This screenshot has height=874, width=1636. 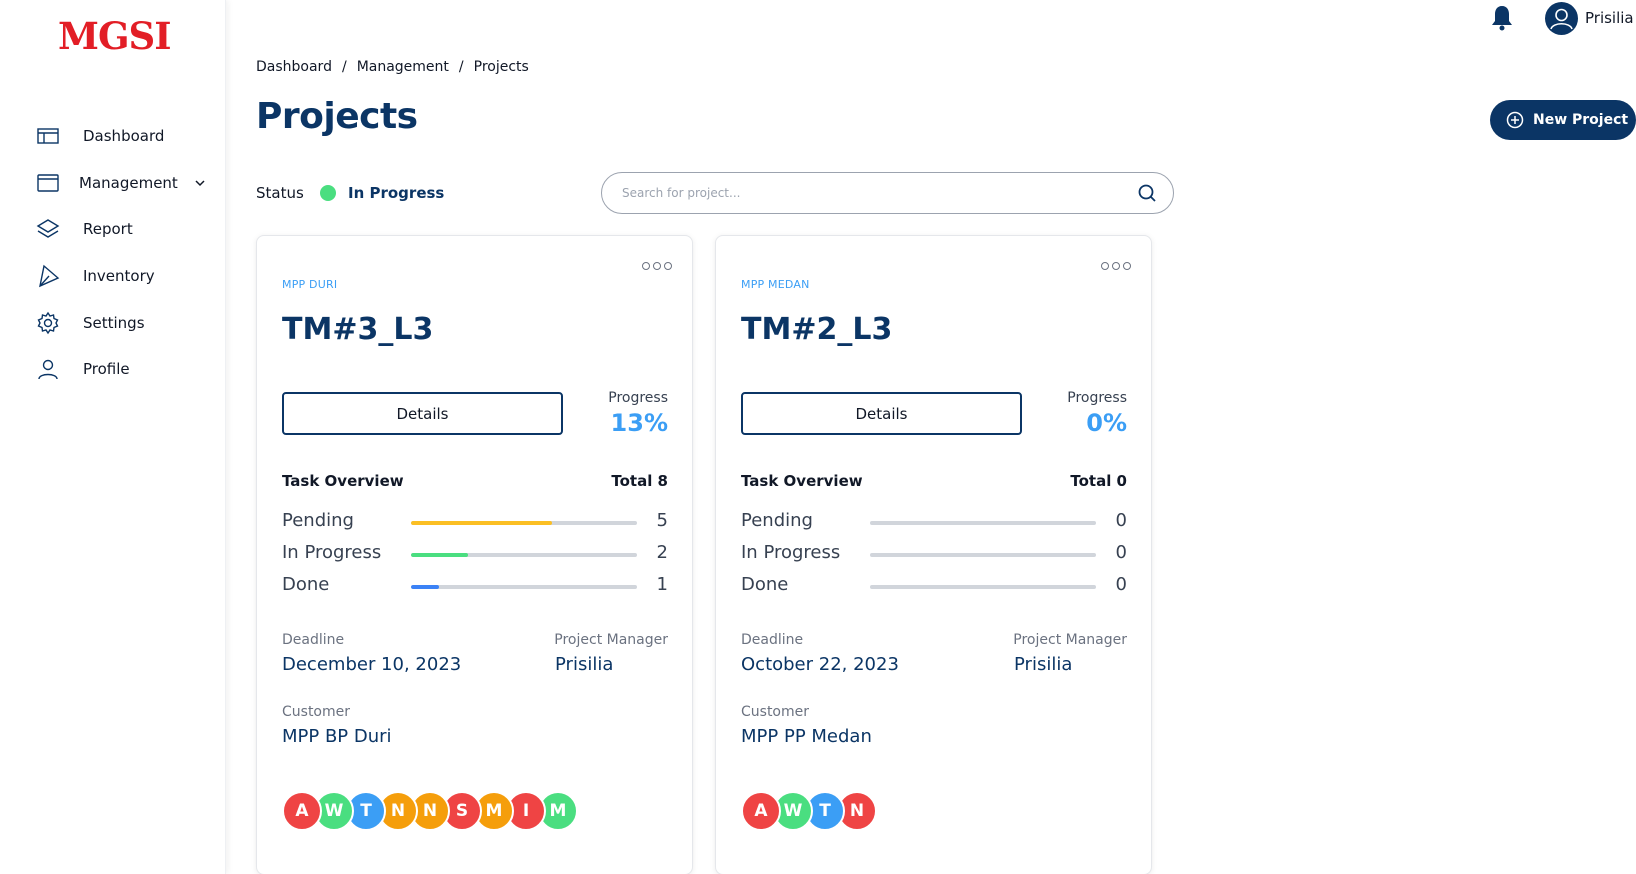 What do you see at coordinates (1098, 481) in the screenshot?
I see `task-overview-total: Total 0` at bounding box center [1098, 481].